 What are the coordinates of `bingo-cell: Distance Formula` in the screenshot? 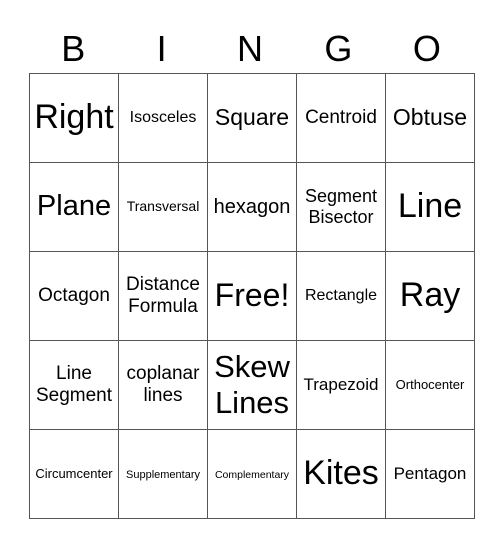 It's located at (163, 296).